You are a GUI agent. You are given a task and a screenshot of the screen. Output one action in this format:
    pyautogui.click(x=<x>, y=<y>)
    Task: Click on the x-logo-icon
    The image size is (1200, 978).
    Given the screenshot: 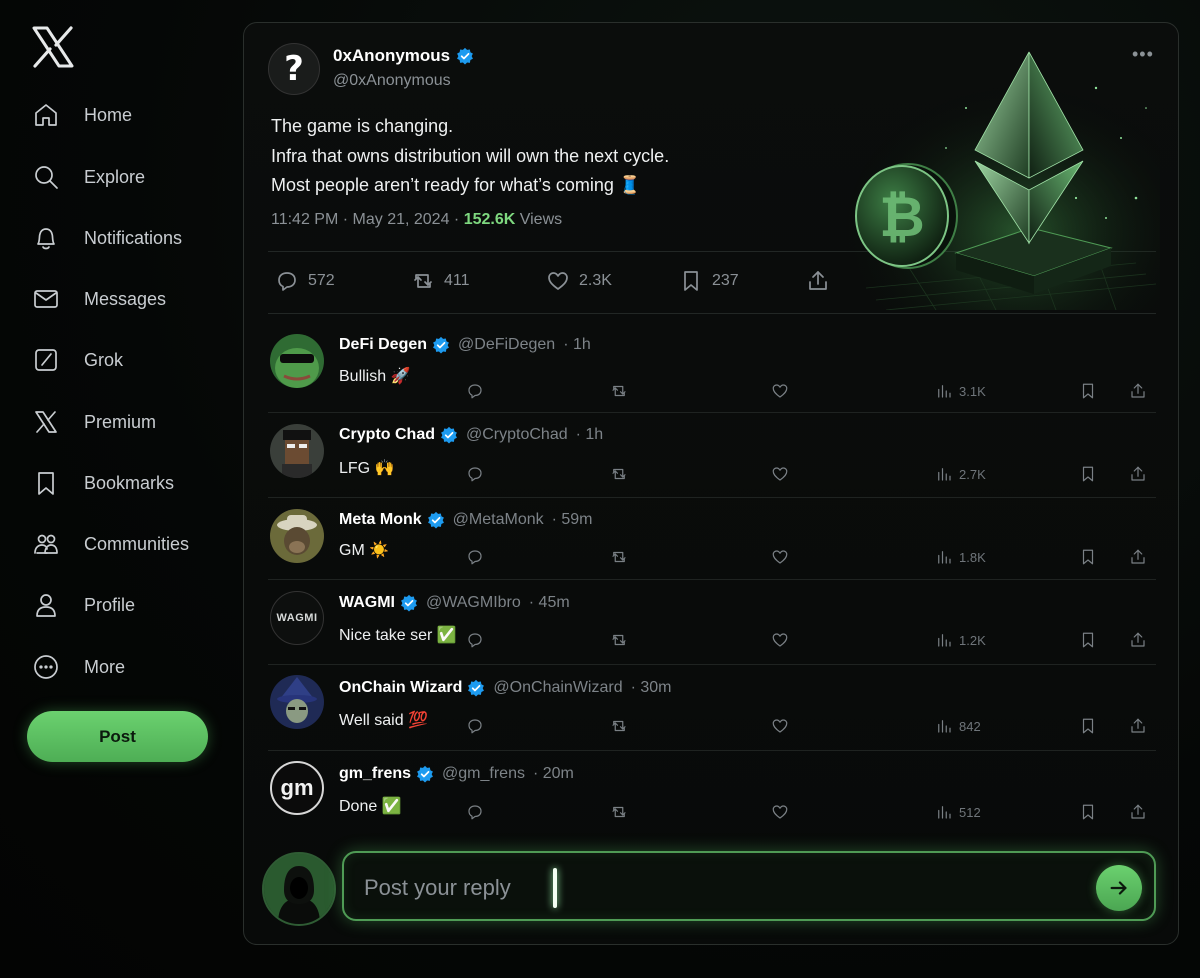 What is the action you would take?
    pyautogui.click(x=53, y=47)
    